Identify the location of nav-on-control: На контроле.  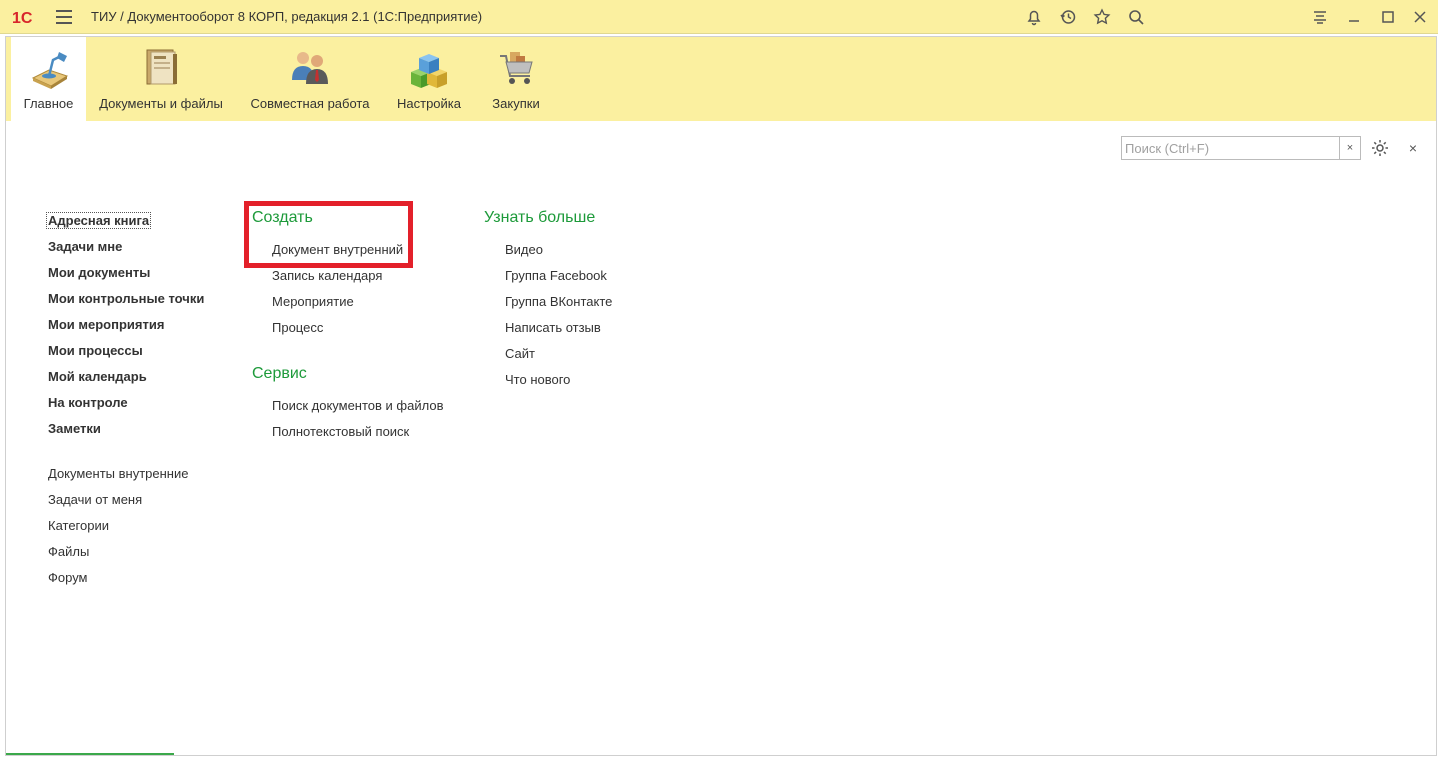
(88, 402).